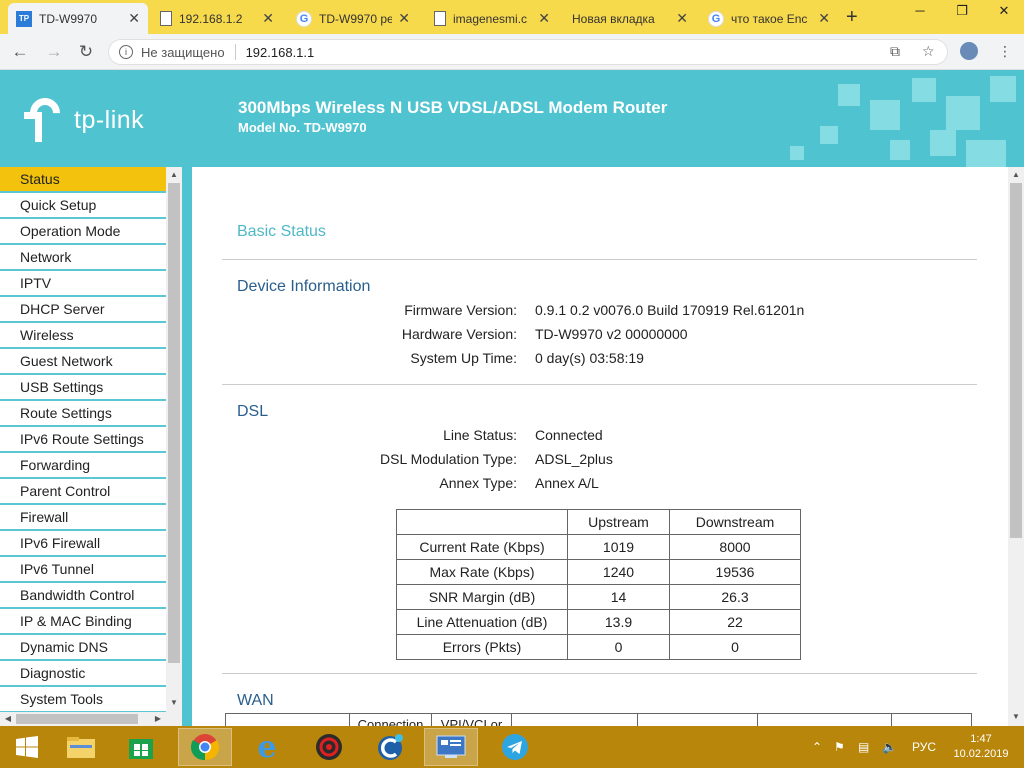 The height and width of the screenshot is (768, 1024). What do you see at coordinates (83, 648) in the screenshot?
I see `menu-item-dynamic-dns: Dynamic DNS` at bounding box center [83, 648].